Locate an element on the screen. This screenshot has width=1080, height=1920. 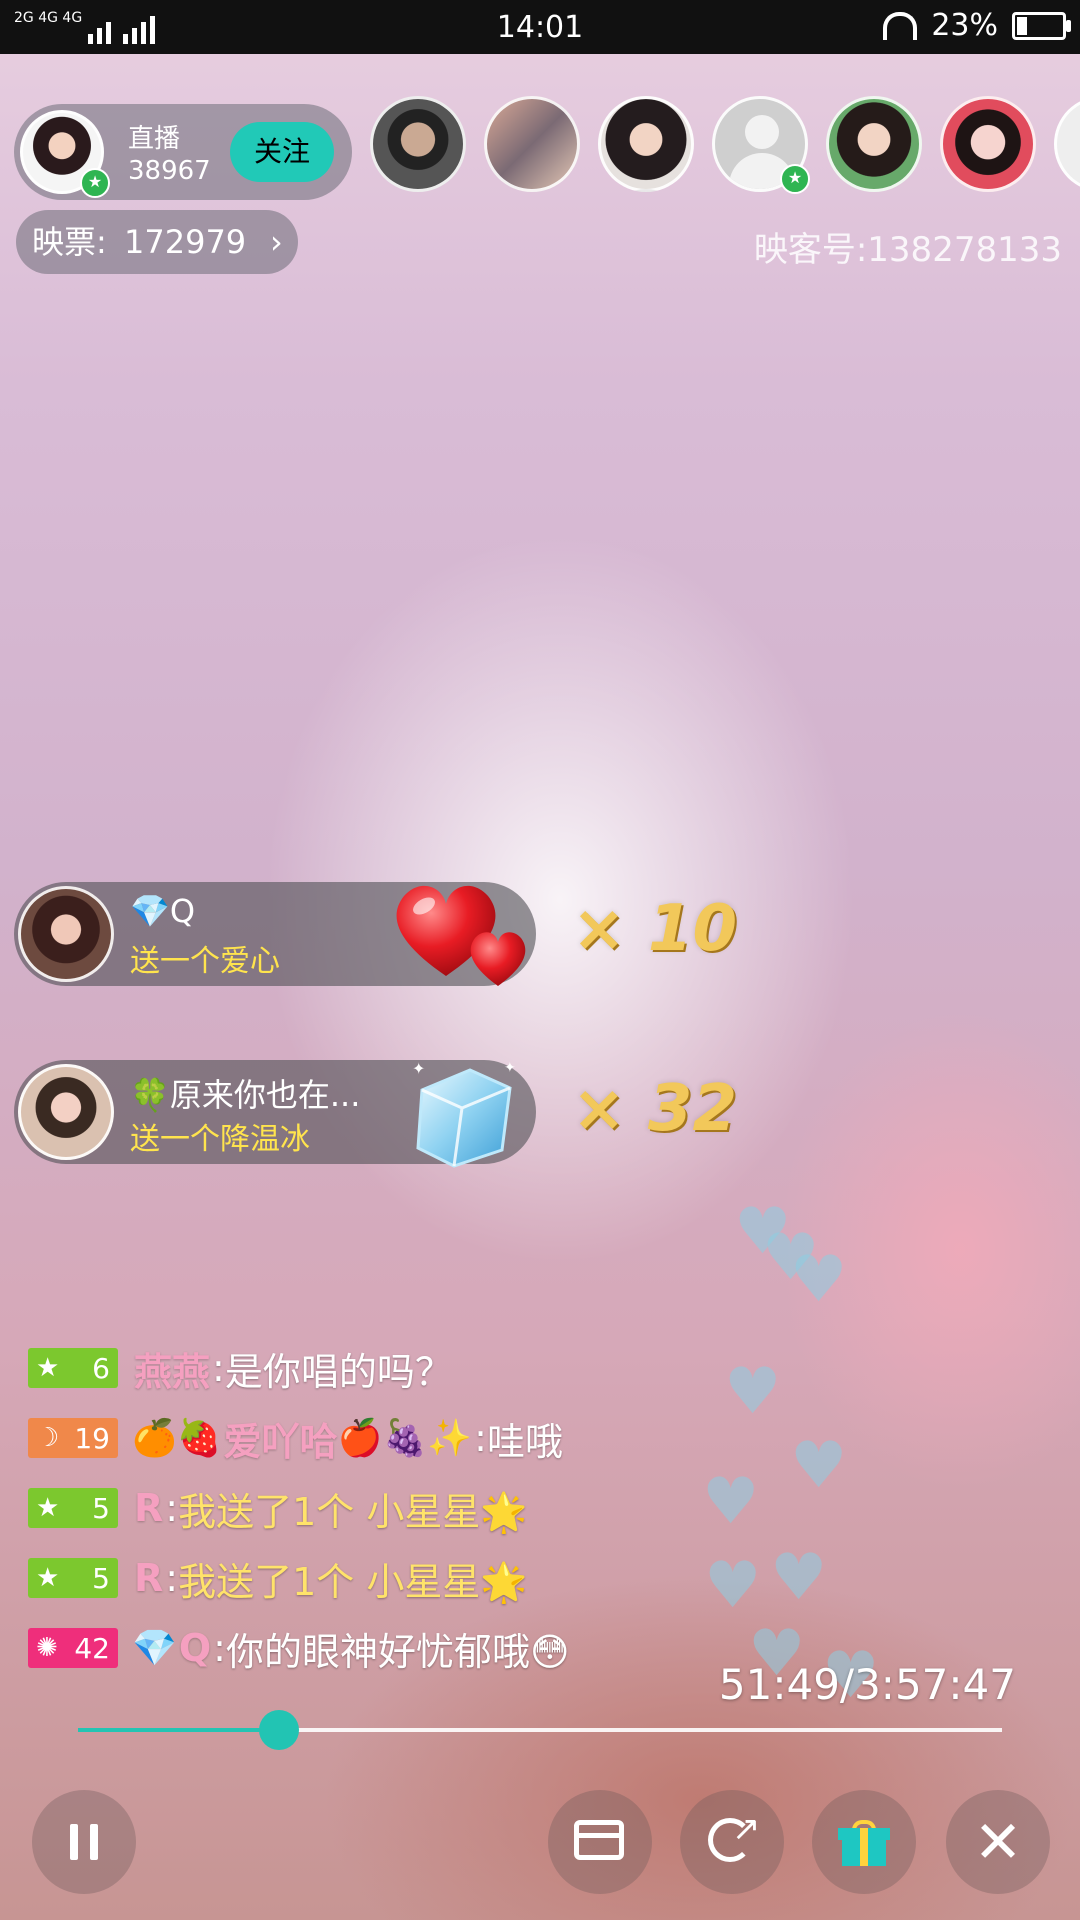
ticket-pill: 映票: 172979 › is located at coordinates (157, 242).